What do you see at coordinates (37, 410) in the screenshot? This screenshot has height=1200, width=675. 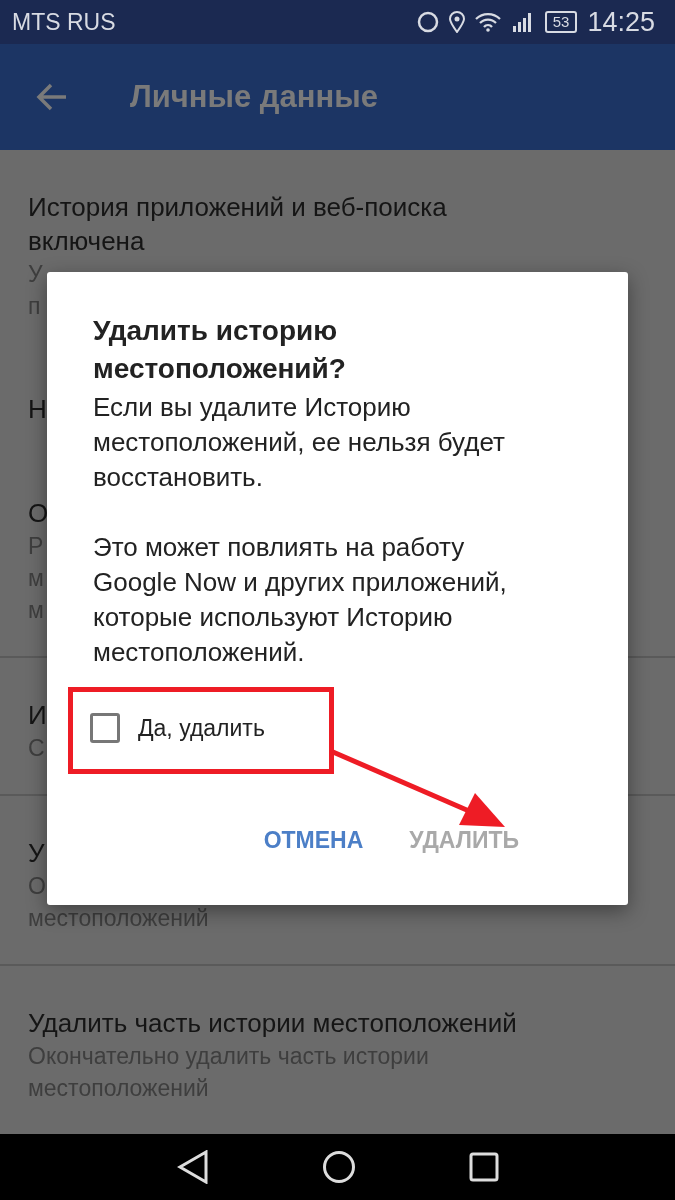 I see `setting-title: Н` at bounding box center [37, 410].